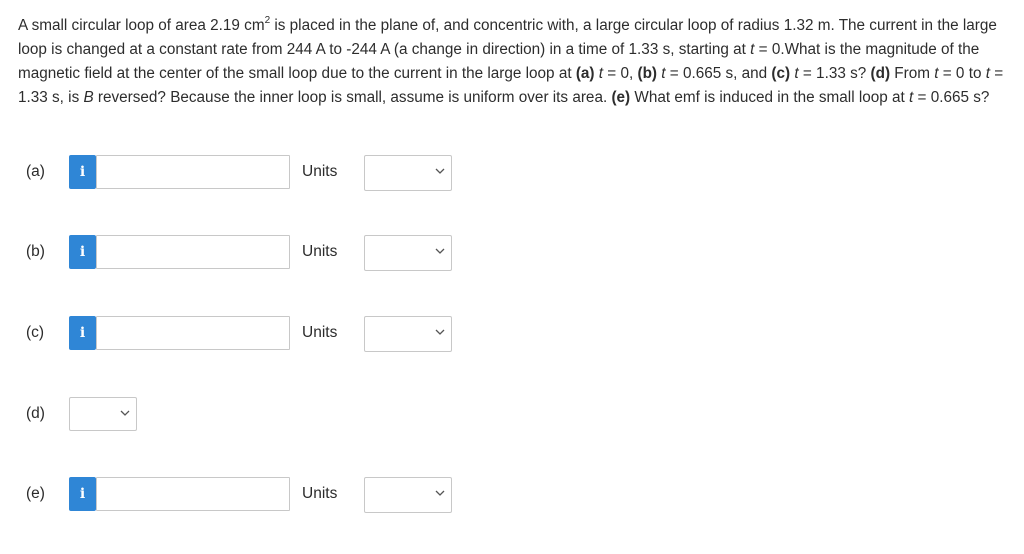 This screenshot has width=1024, height=554. I want to click on part-label: (d), so click(35, 413).